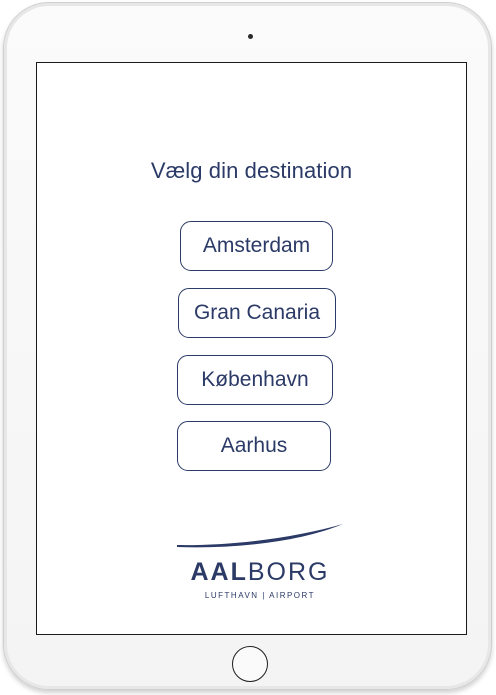  What do you see at coordinates (256, 246) in the screenshot?
I see `destination-button-amsterdam: Amsterdam` at bounding box center [256, 246].